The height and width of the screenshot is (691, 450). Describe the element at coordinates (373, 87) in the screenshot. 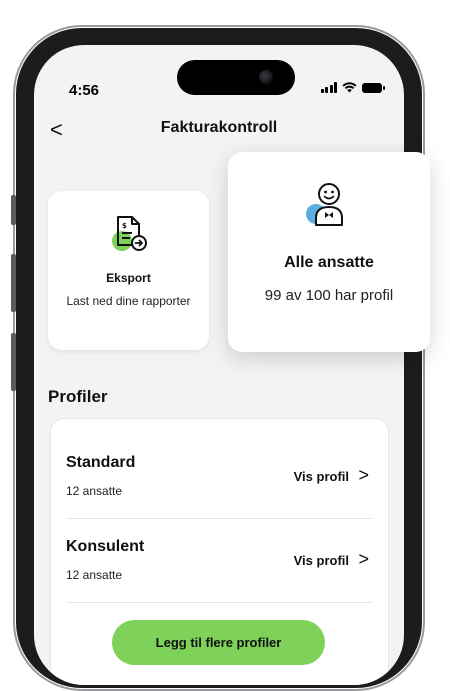

I see `battery-icon` at that location.